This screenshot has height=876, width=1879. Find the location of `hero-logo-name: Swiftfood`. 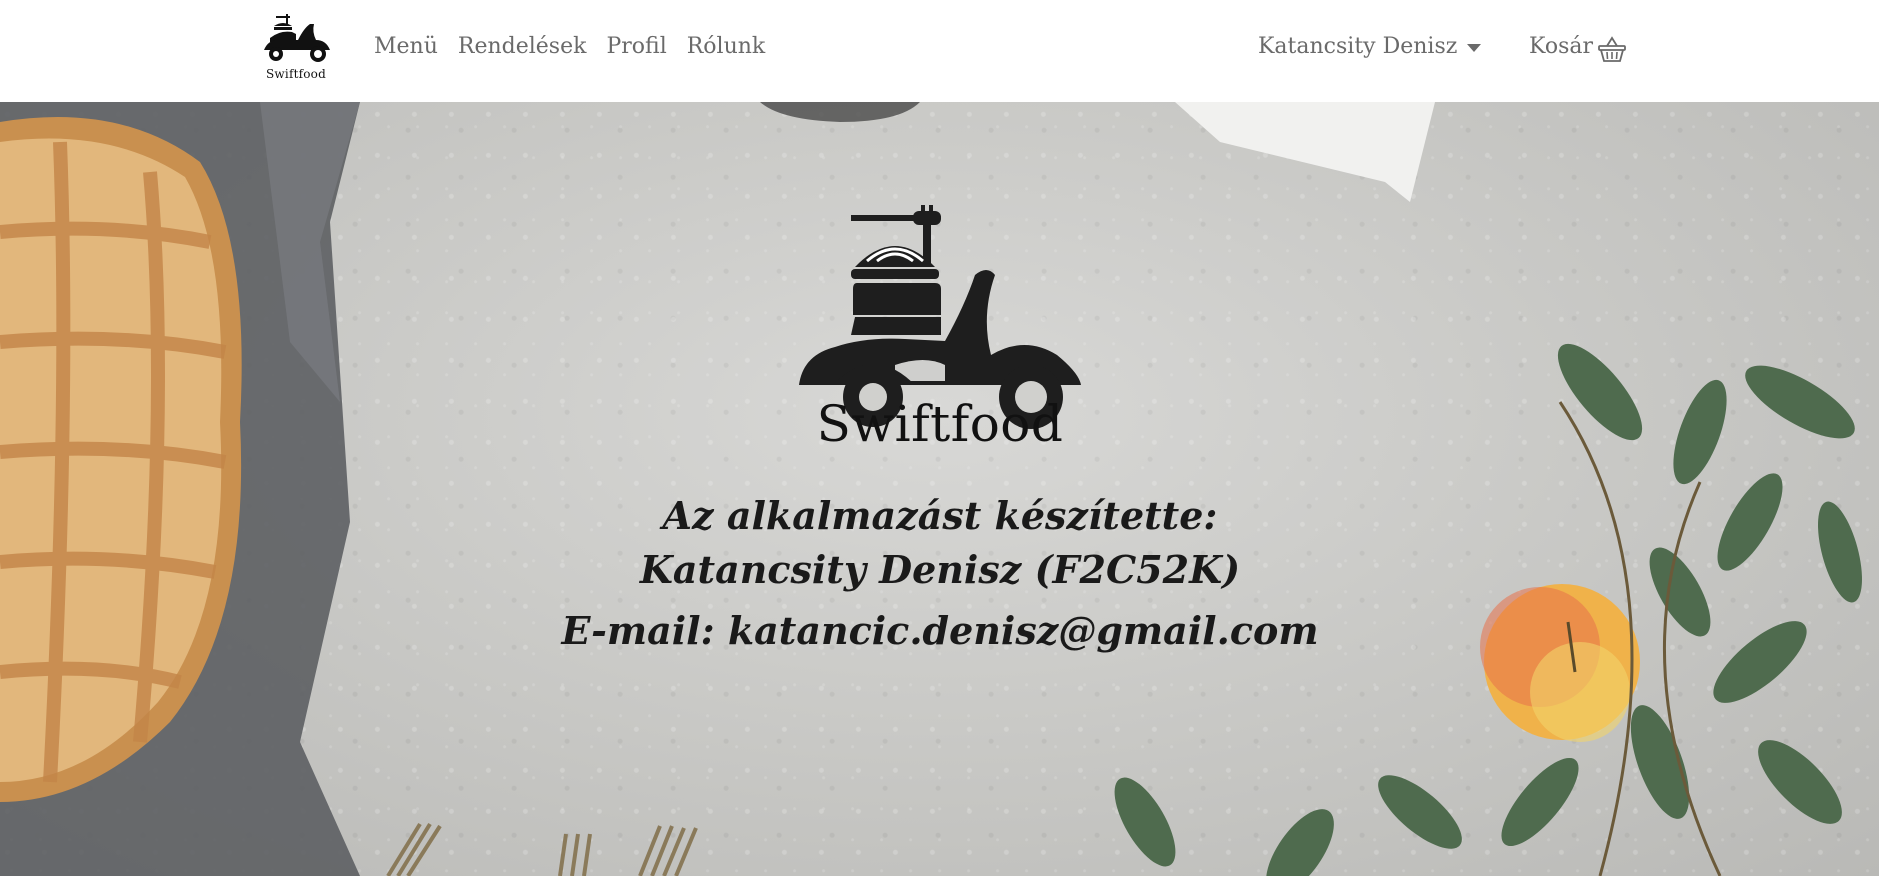

hero-logo-name: Swiftfood is located at coordinates (940, 424).